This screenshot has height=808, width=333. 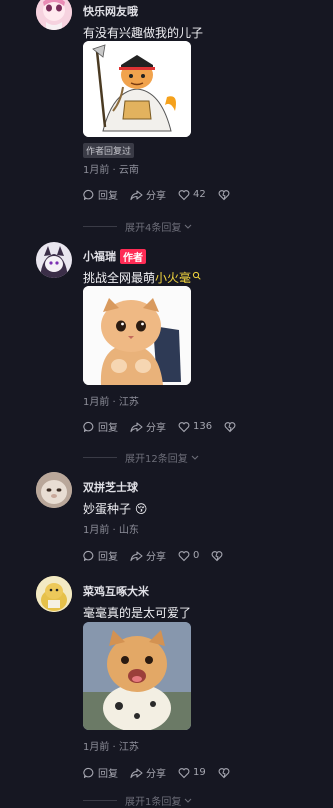 What do you see at coordinates (196, 555) in the screenshot?
I see `like-count: 0` at bounding box center [196, 555].